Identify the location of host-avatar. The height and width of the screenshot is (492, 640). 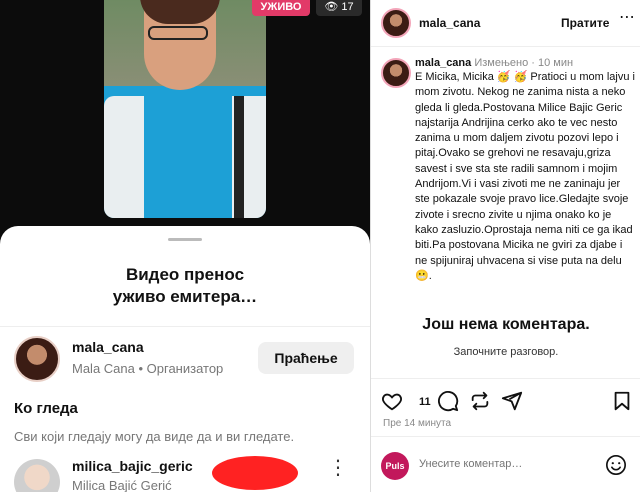
(37, 359).